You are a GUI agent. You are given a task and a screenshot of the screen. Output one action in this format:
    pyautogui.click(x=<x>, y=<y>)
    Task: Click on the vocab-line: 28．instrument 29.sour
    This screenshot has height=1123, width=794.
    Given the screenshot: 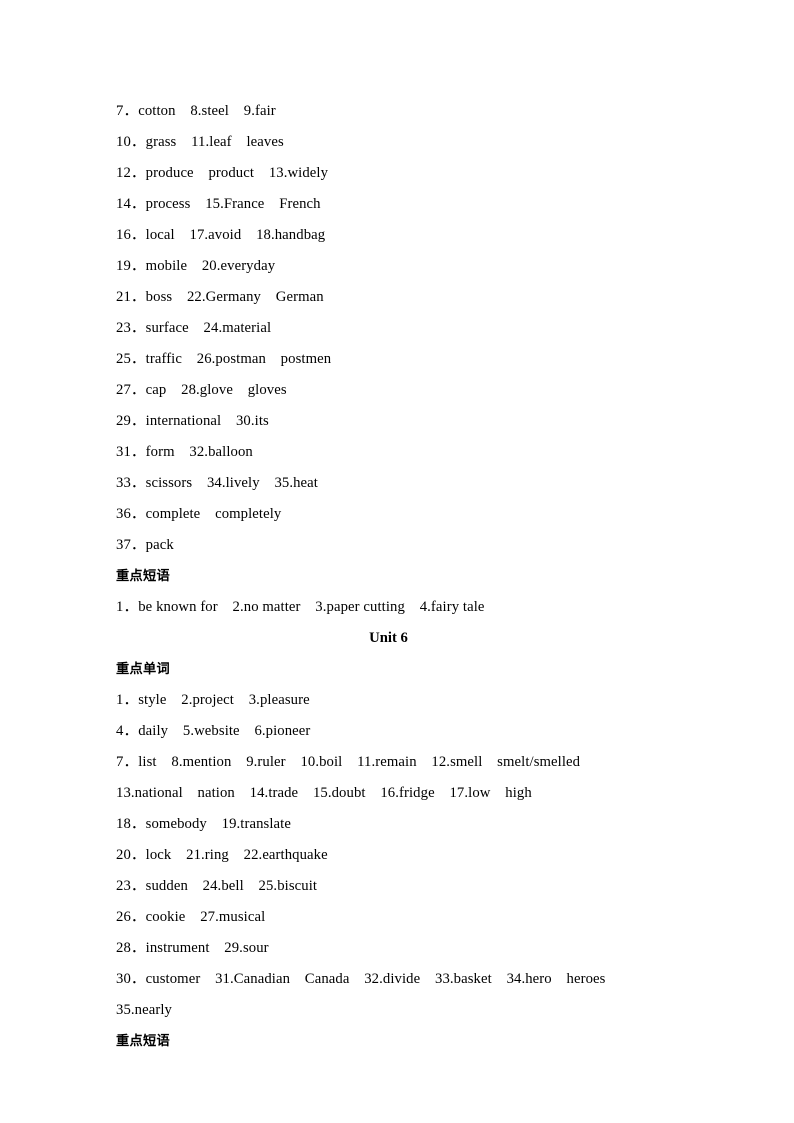 What is the action you would take?
    pyautogui.click(x=192, y=948)
    